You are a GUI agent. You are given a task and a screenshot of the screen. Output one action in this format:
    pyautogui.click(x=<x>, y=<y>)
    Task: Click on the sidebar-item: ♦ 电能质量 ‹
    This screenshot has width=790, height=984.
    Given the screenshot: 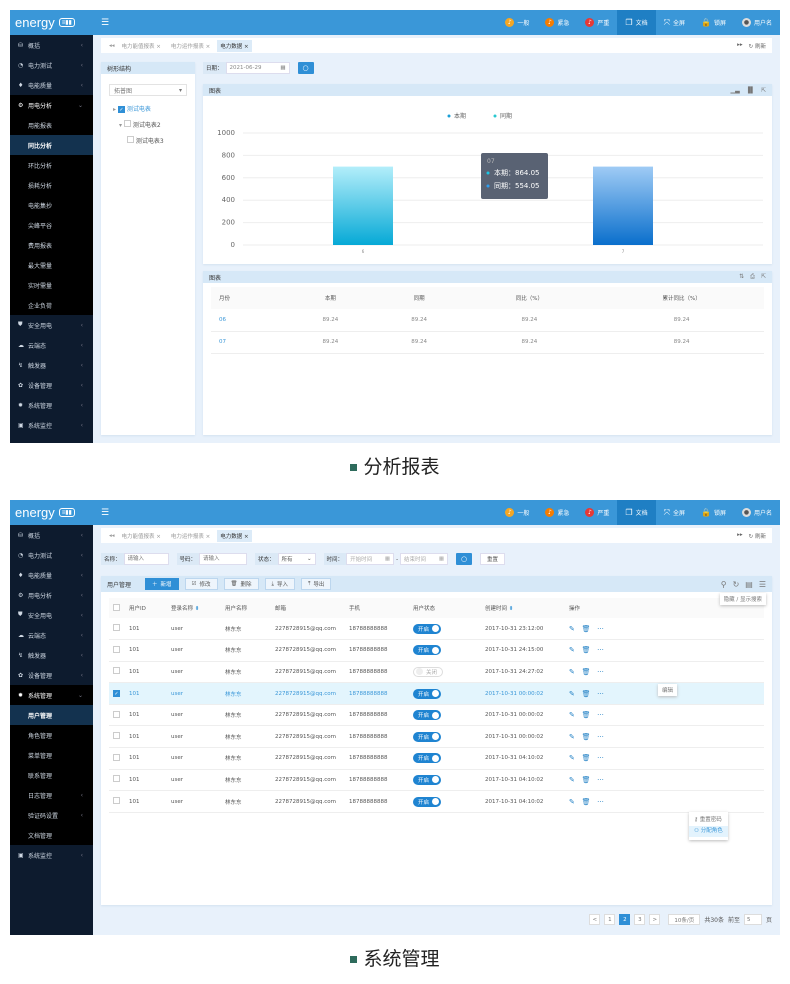 What is the action you would take?
    pyautogui.click(x=51, y=85)
    